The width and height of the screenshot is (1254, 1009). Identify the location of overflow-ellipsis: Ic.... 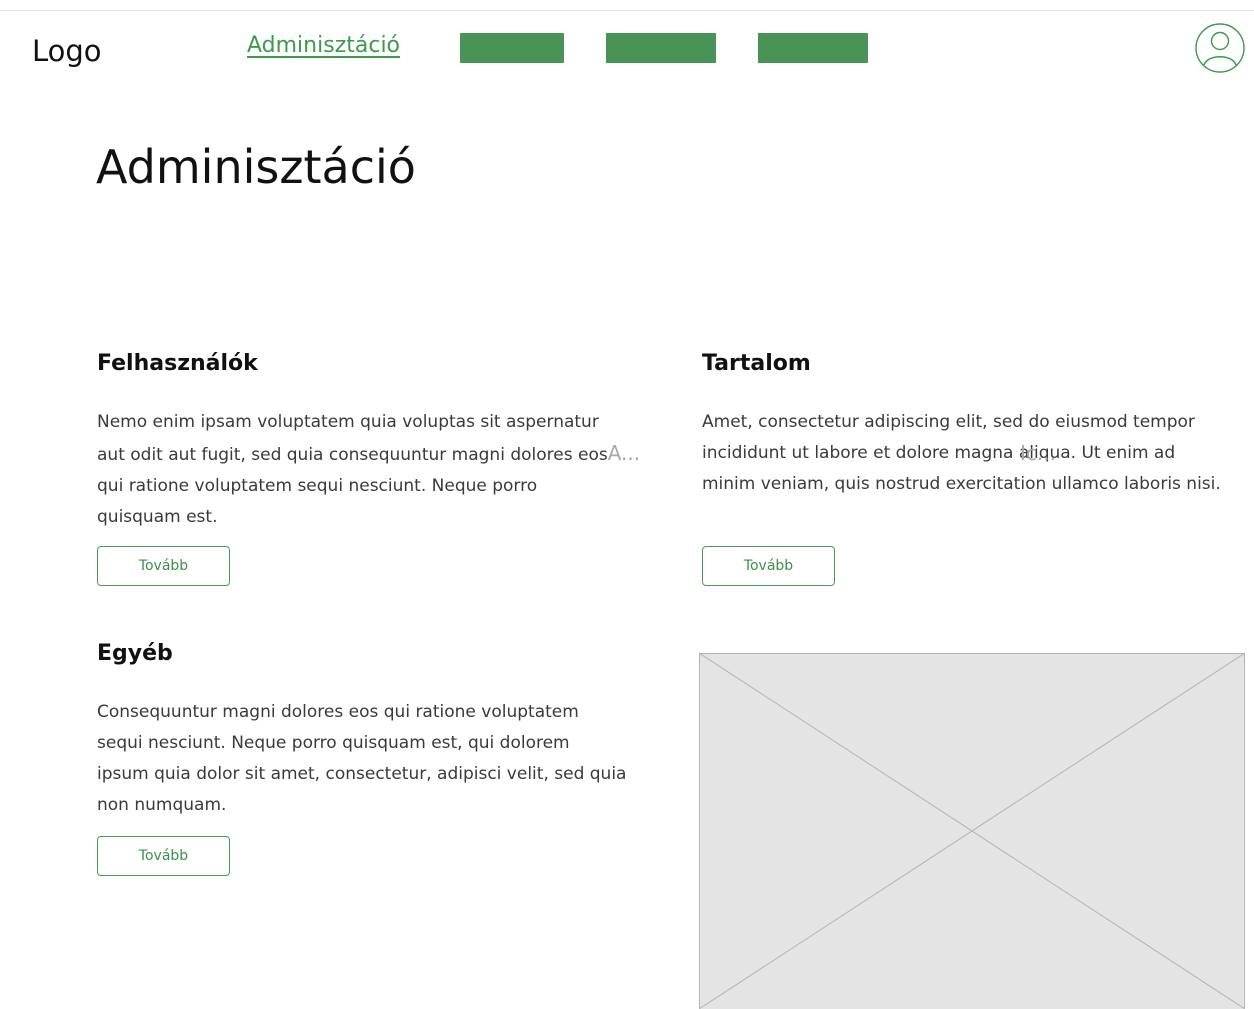
(1038, 453).